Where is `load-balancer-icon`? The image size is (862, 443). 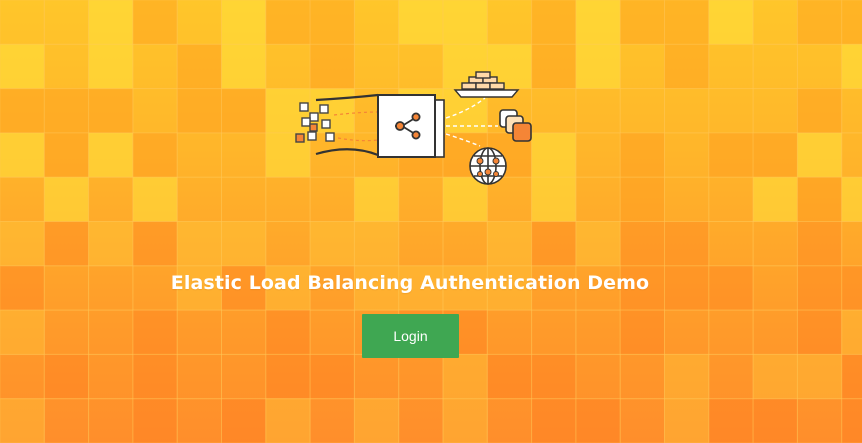
load-balancer-icon is located at coordinates (413, 128).